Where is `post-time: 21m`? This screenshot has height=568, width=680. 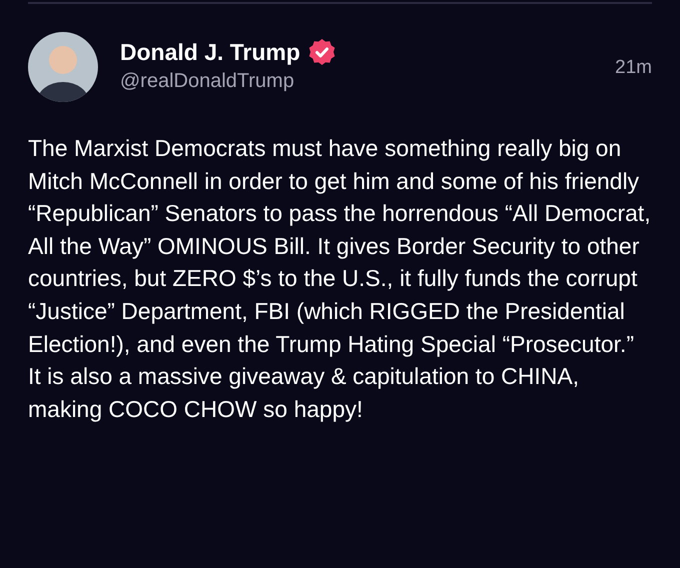
post-time: 21m is located at coordinates (633, 68).